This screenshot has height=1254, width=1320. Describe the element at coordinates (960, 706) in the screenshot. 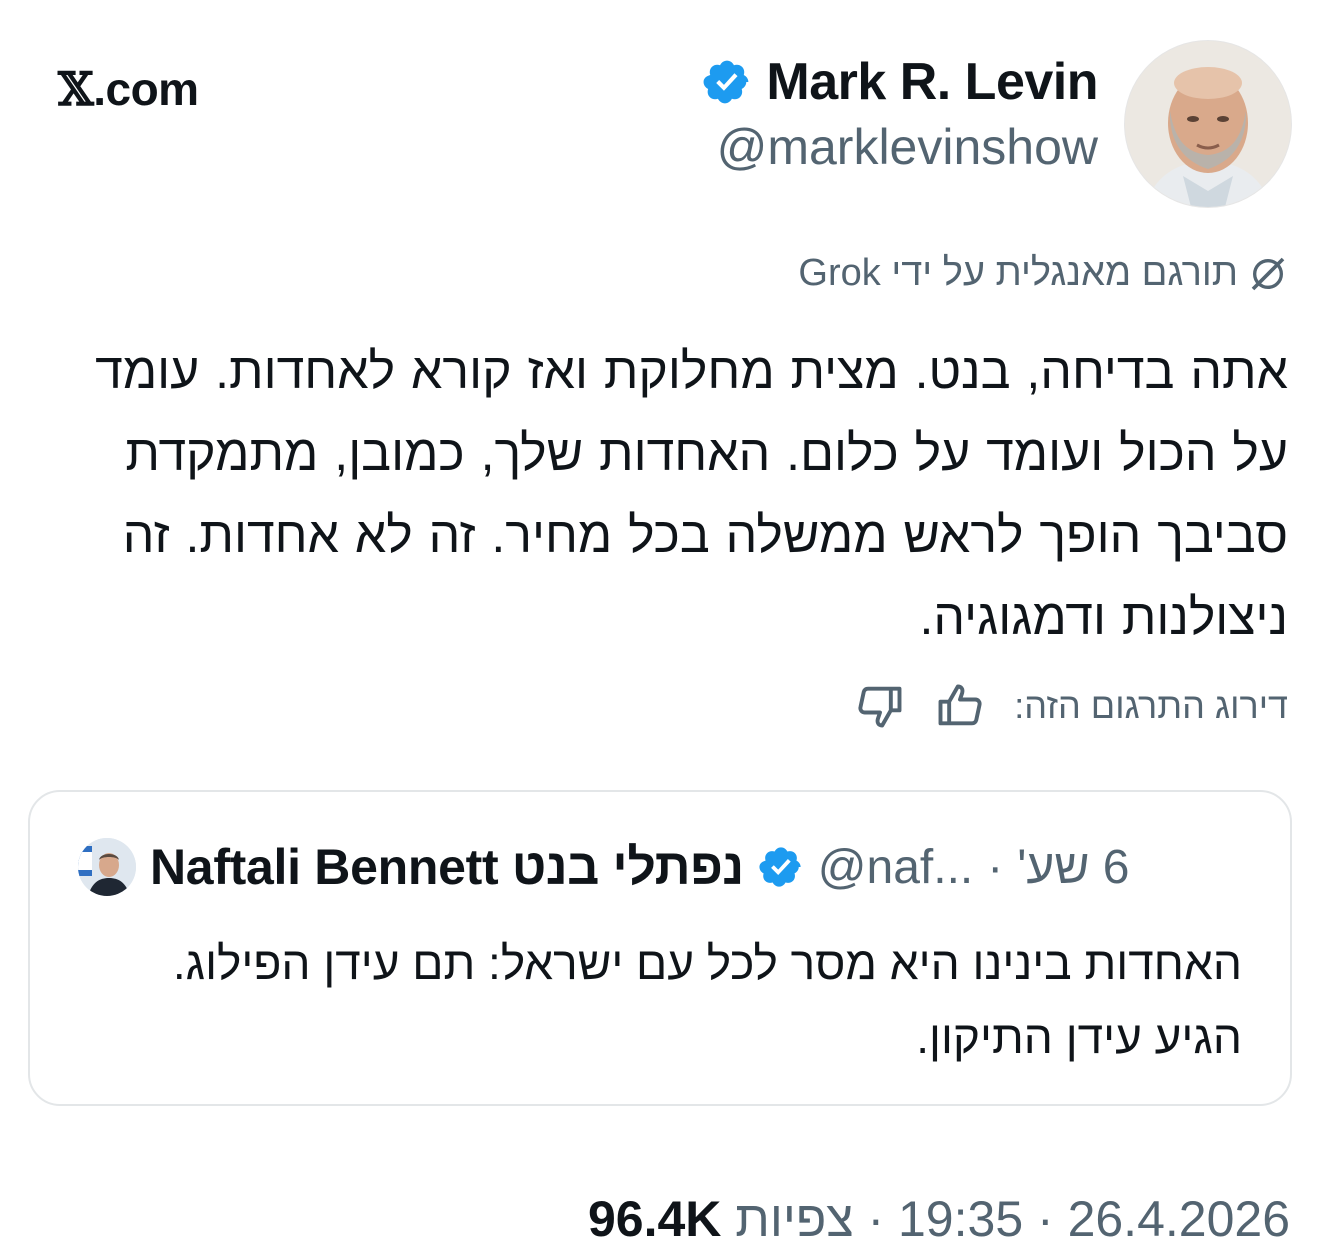

I see `thumbs-up-icon` at that location.